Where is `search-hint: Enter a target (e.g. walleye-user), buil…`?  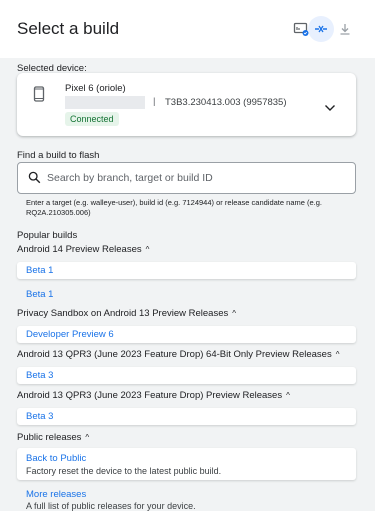
search-hint: Enter a target (e.g. walleye-user), buil… is located at coordinates (174, 207).